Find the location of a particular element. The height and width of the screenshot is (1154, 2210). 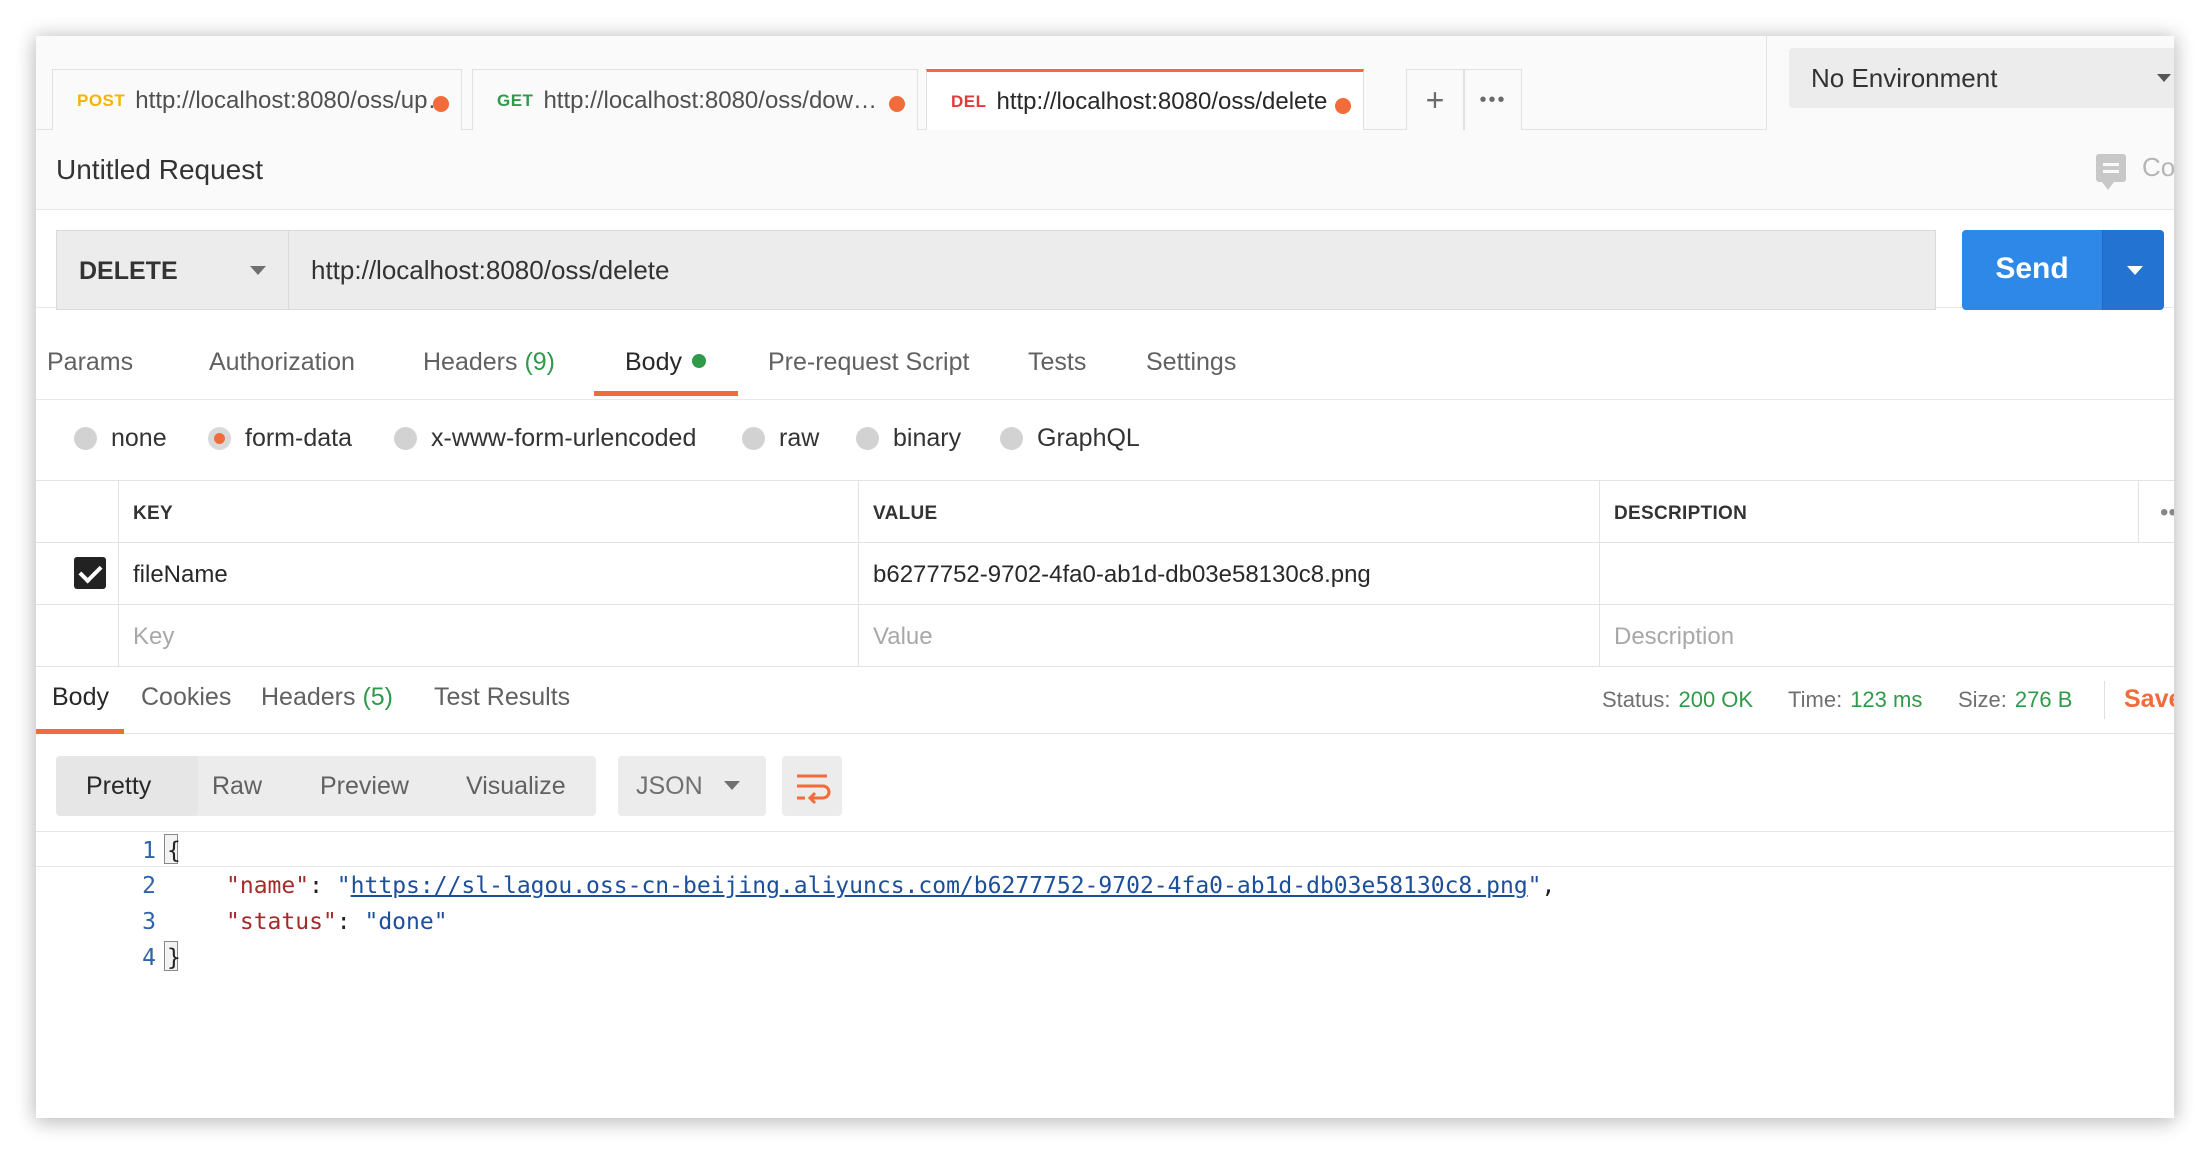

radio-binary: binary is located at coordinates (908, 438).